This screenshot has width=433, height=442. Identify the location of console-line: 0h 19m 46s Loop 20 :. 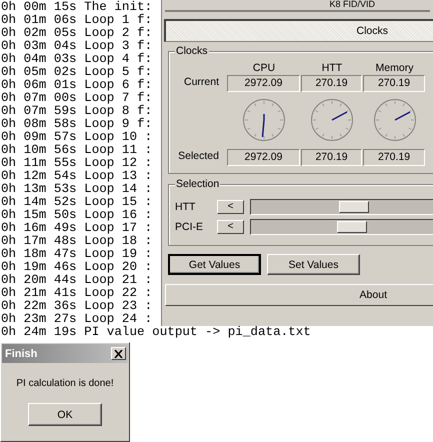
(76, 267).